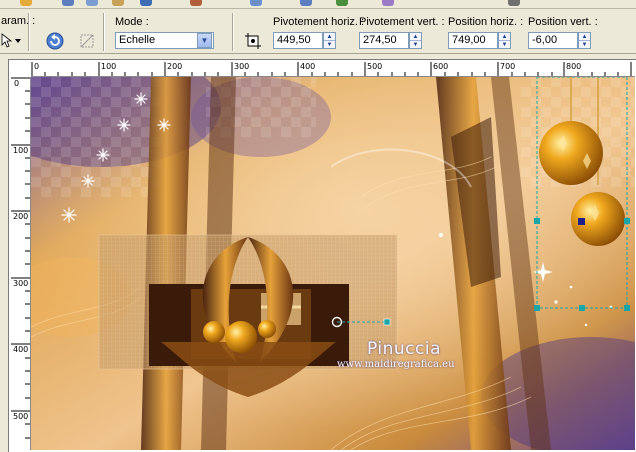 The height and width of the screenshot is (452, 636). I want to click on pos-v-spinner: ▲ ▼, so click(584, 40).